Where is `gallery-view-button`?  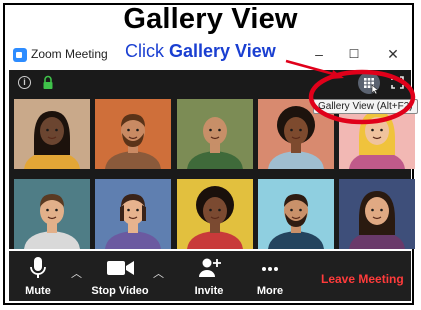
gallery-view-button is located at coordinates (369, 83).